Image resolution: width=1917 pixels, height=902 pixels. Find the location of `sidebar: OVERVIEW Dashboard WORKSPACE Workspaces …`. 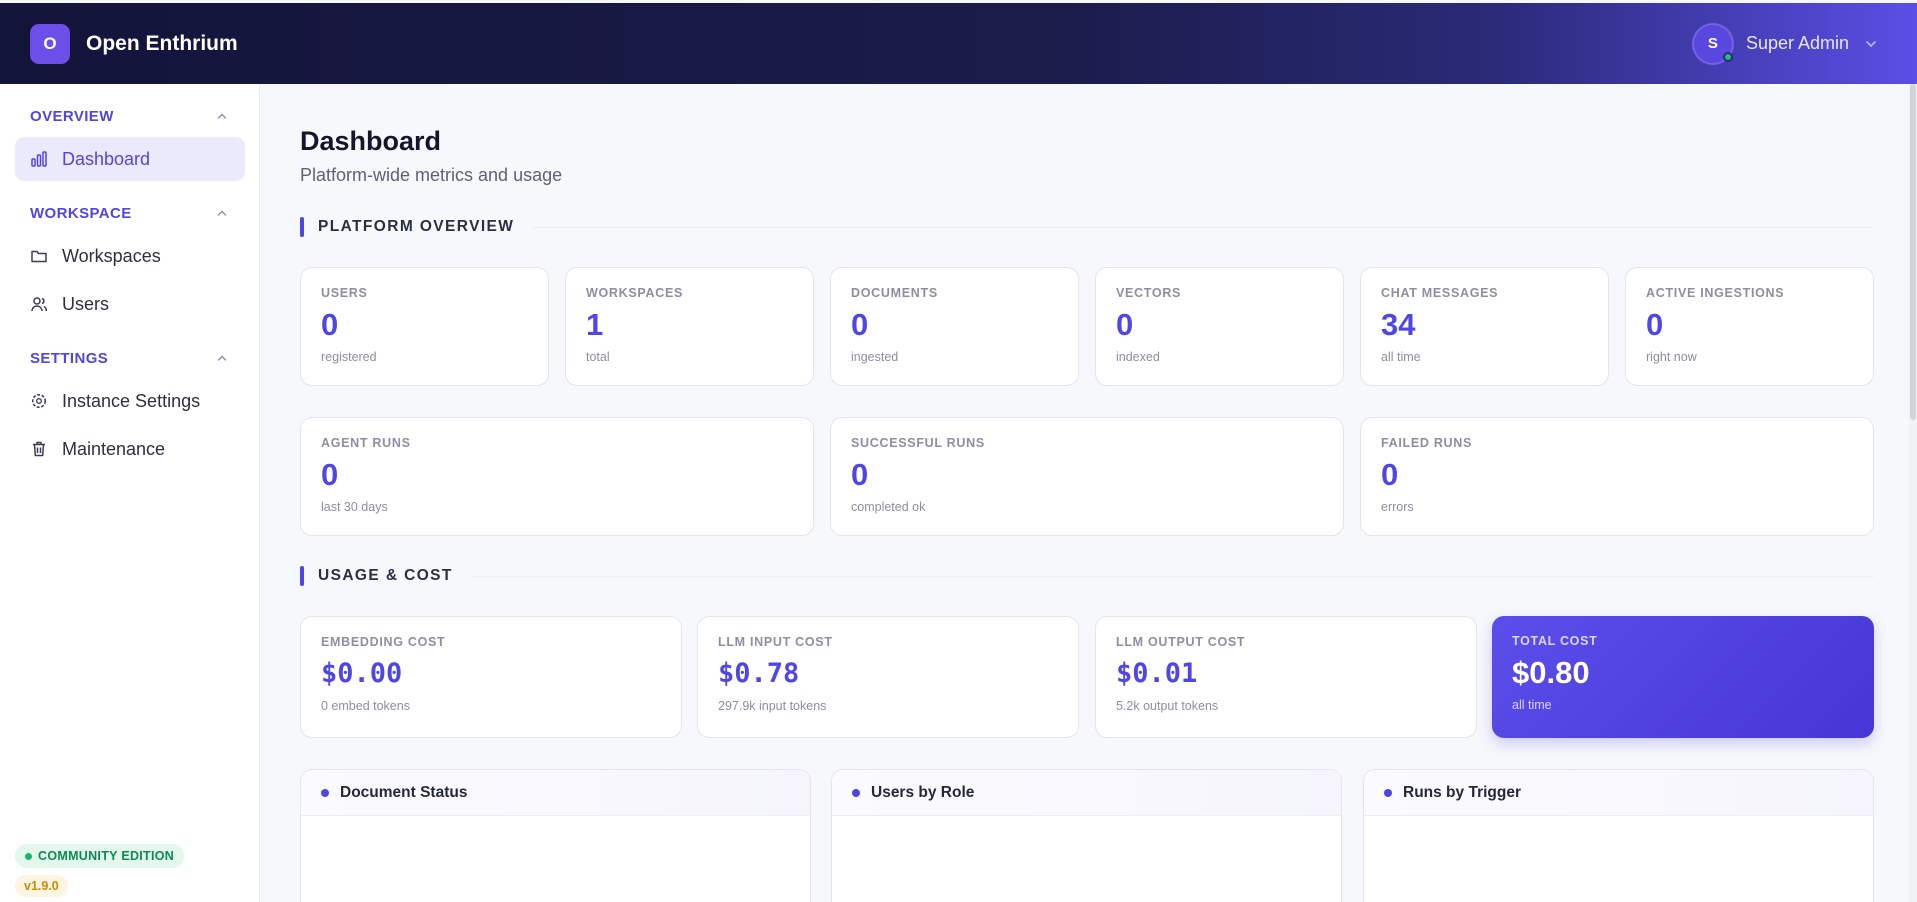

sidebar: OVERVIEW Dashboard WORKSPACE Workspaces … is located at coordinates (130, 493).